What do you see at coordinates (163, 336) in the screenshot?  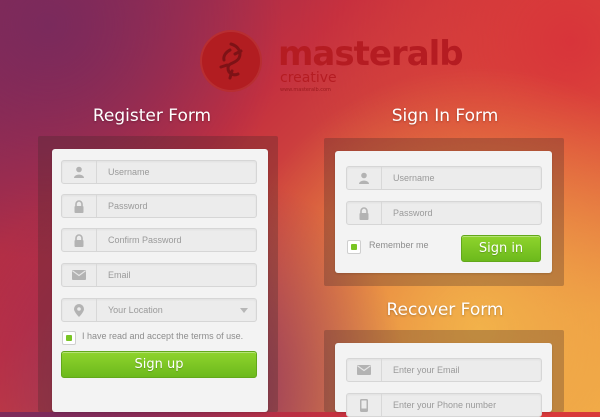 I see `terms-label: I have read and accept the terms of use.` at bounding box center [163, 336].